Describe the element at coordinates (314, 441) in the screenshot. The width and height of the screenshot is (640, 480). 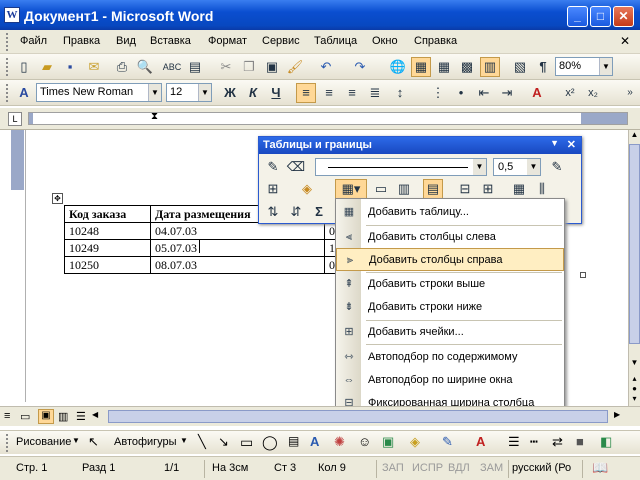
I see `wordart-icon: A` at that location.